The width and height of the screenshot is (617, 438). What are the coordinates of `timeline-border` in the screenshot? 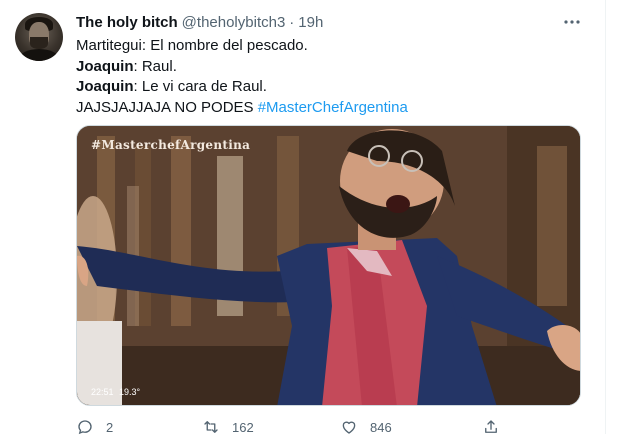 It's located at (605, 217).